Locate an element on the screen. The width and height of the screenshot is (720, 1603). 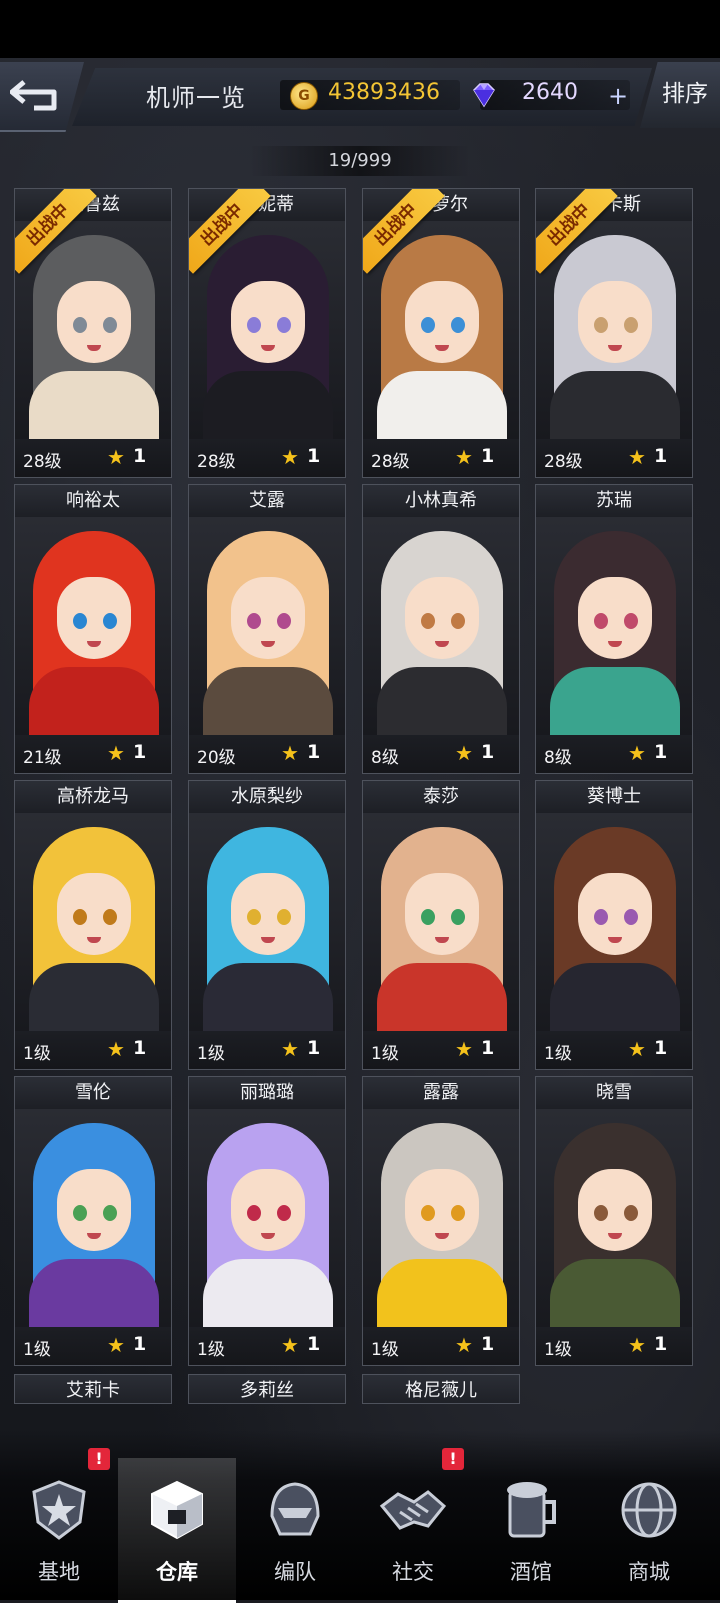
pilot-card: 妮鲁兹 28级 ★ 1 出战中 is located at coordinates (93, 333).